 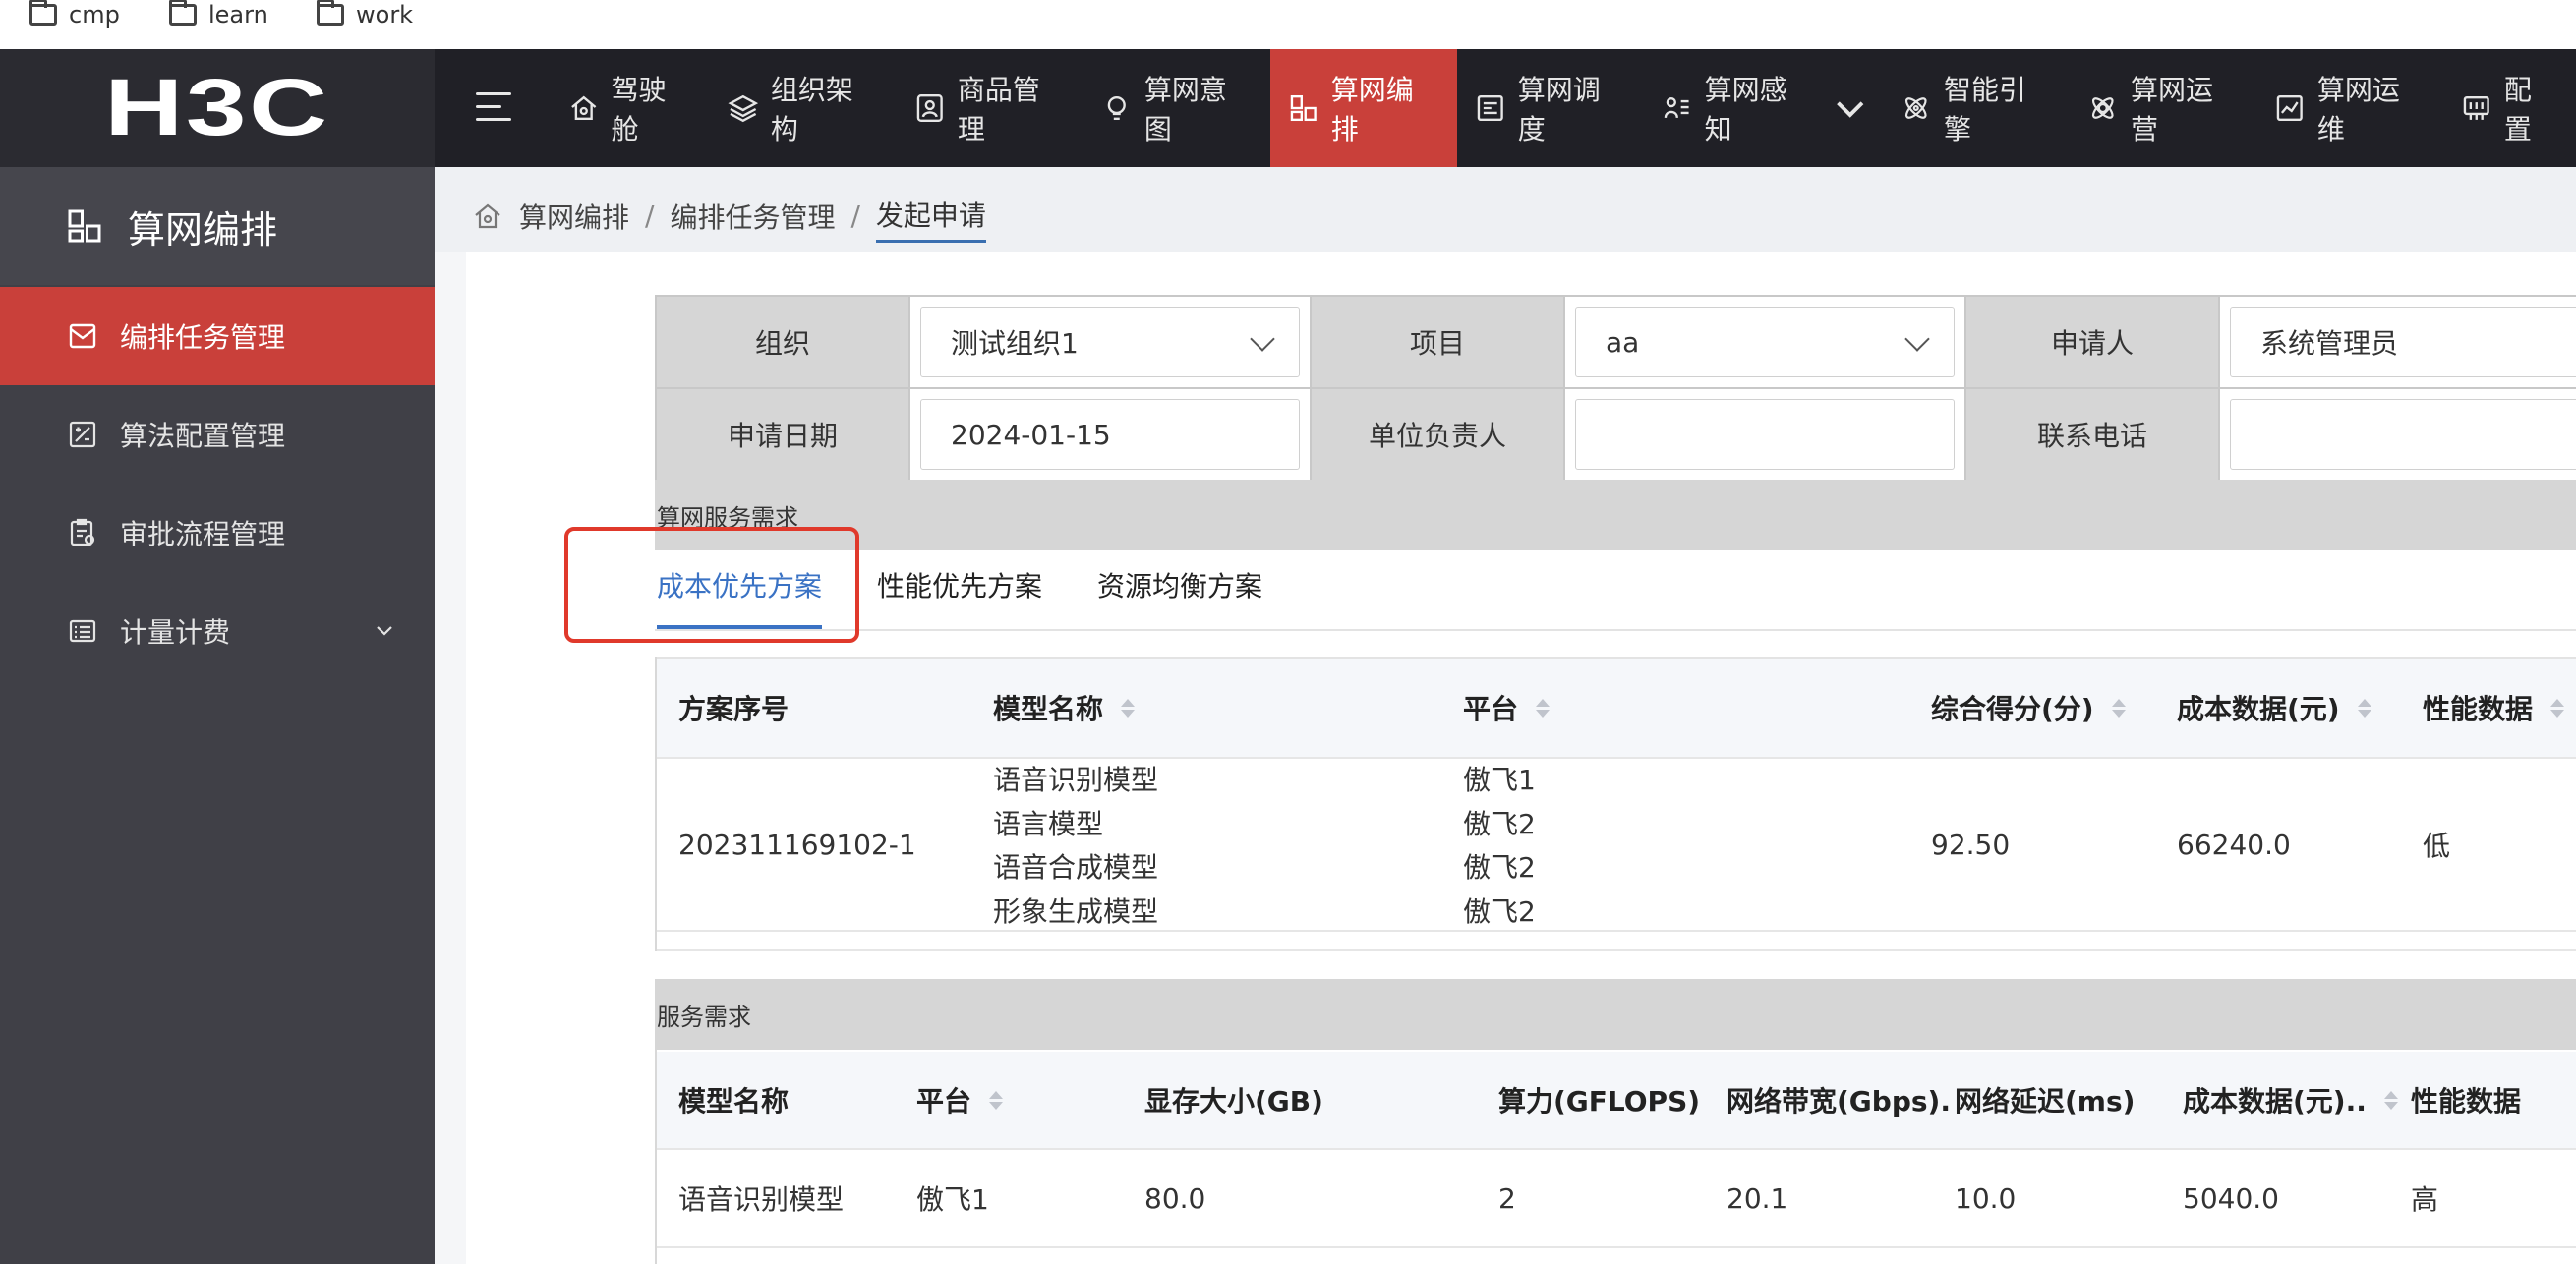 What do you see at coordinates (2290, 108) in the screenshot?
I see `chart-icon` at bounding box center [2290, 108].